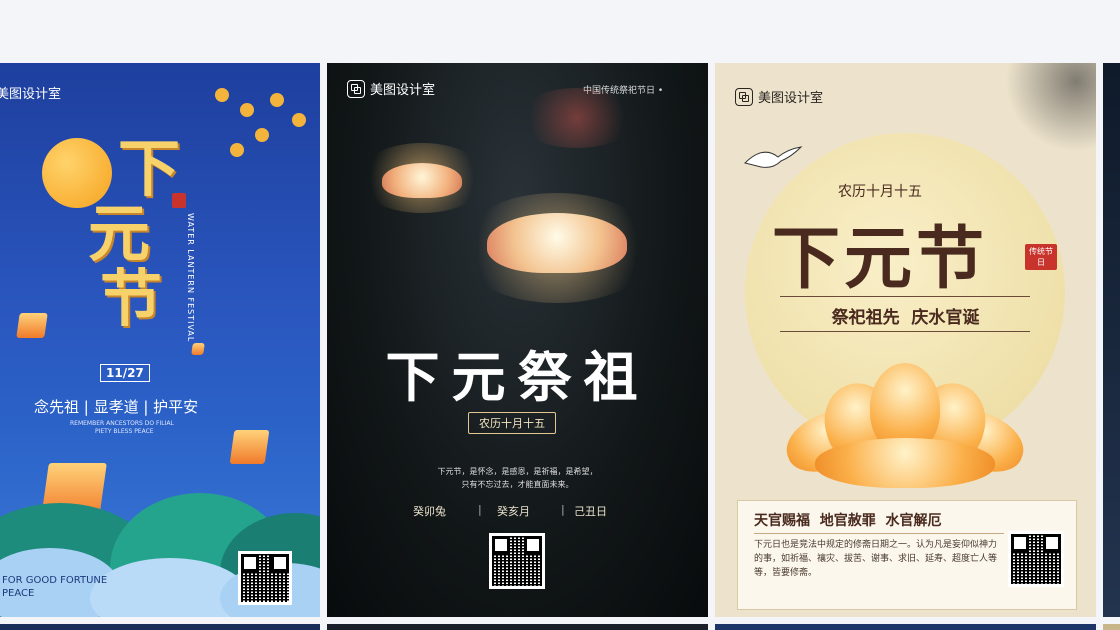 This screenshot has width=1120, height=630. What do you see at coordinates (18, 593) in the screenshot?
I see `footer-line-2: PEACE` at bounding box center [18, 593].